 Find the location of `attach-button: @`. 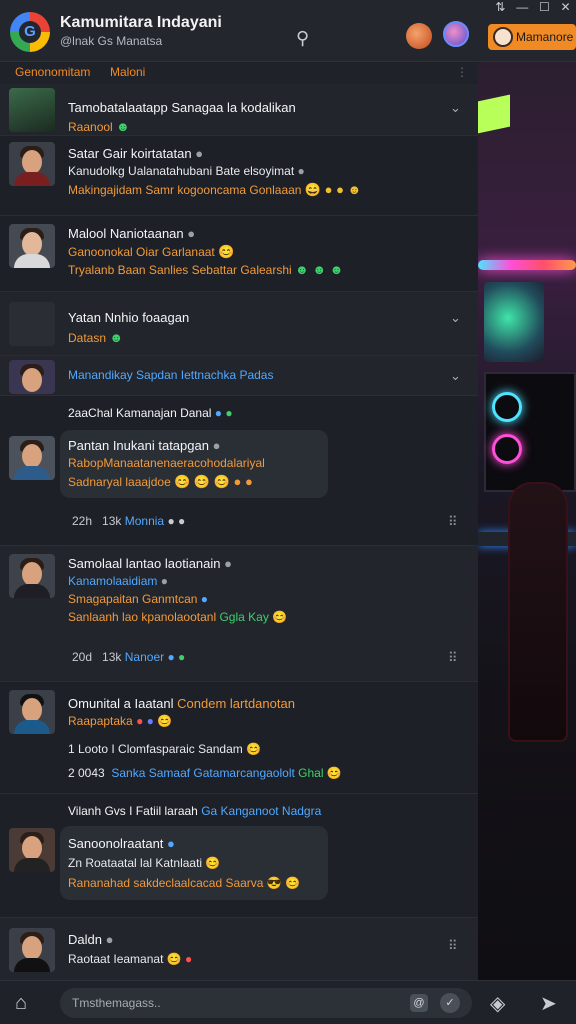

attach-button: @ is located at coordinates (419, 1003).